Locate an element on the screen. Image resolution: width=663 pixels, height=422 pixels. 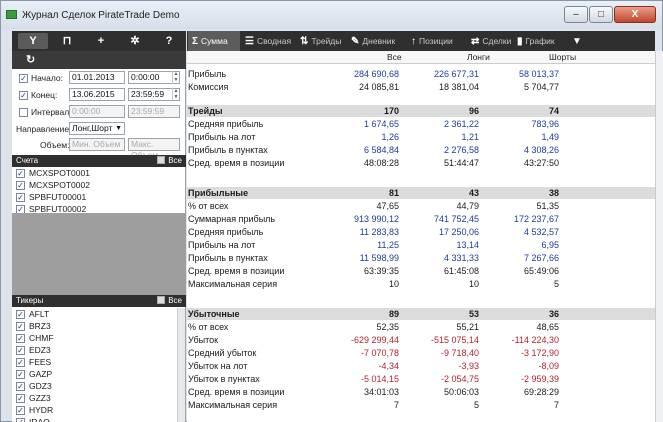
table-row: Комиссия 24 085,81 18 381,04 5 704,77 is located at coordinates (421, 87).